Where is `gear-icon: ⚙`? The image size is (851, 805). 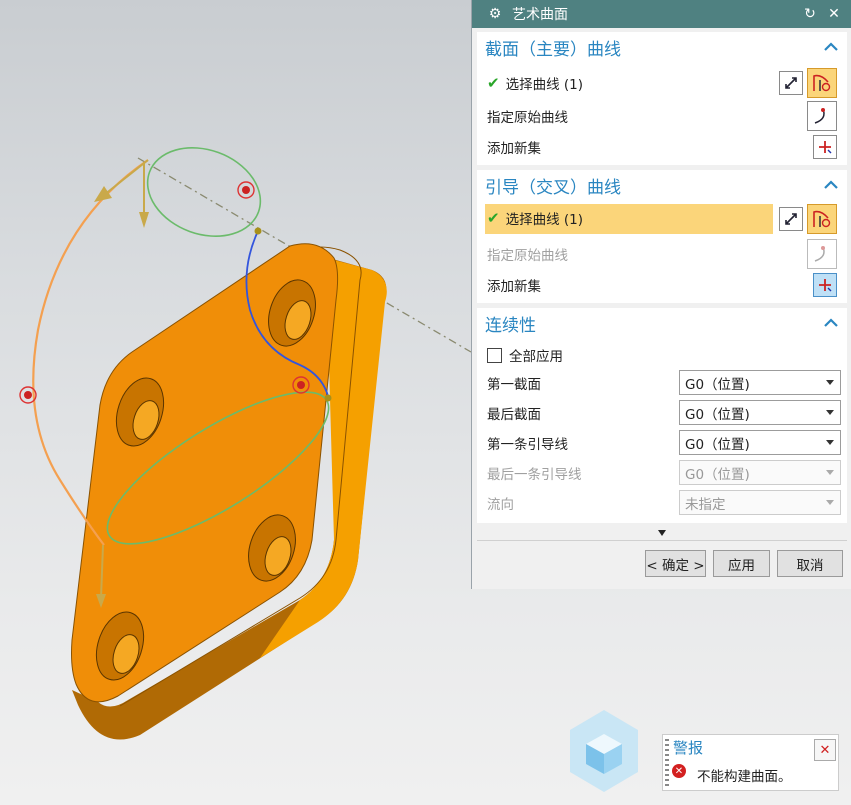
gear-icon: ⚙ is located at coordinates (495, 14).